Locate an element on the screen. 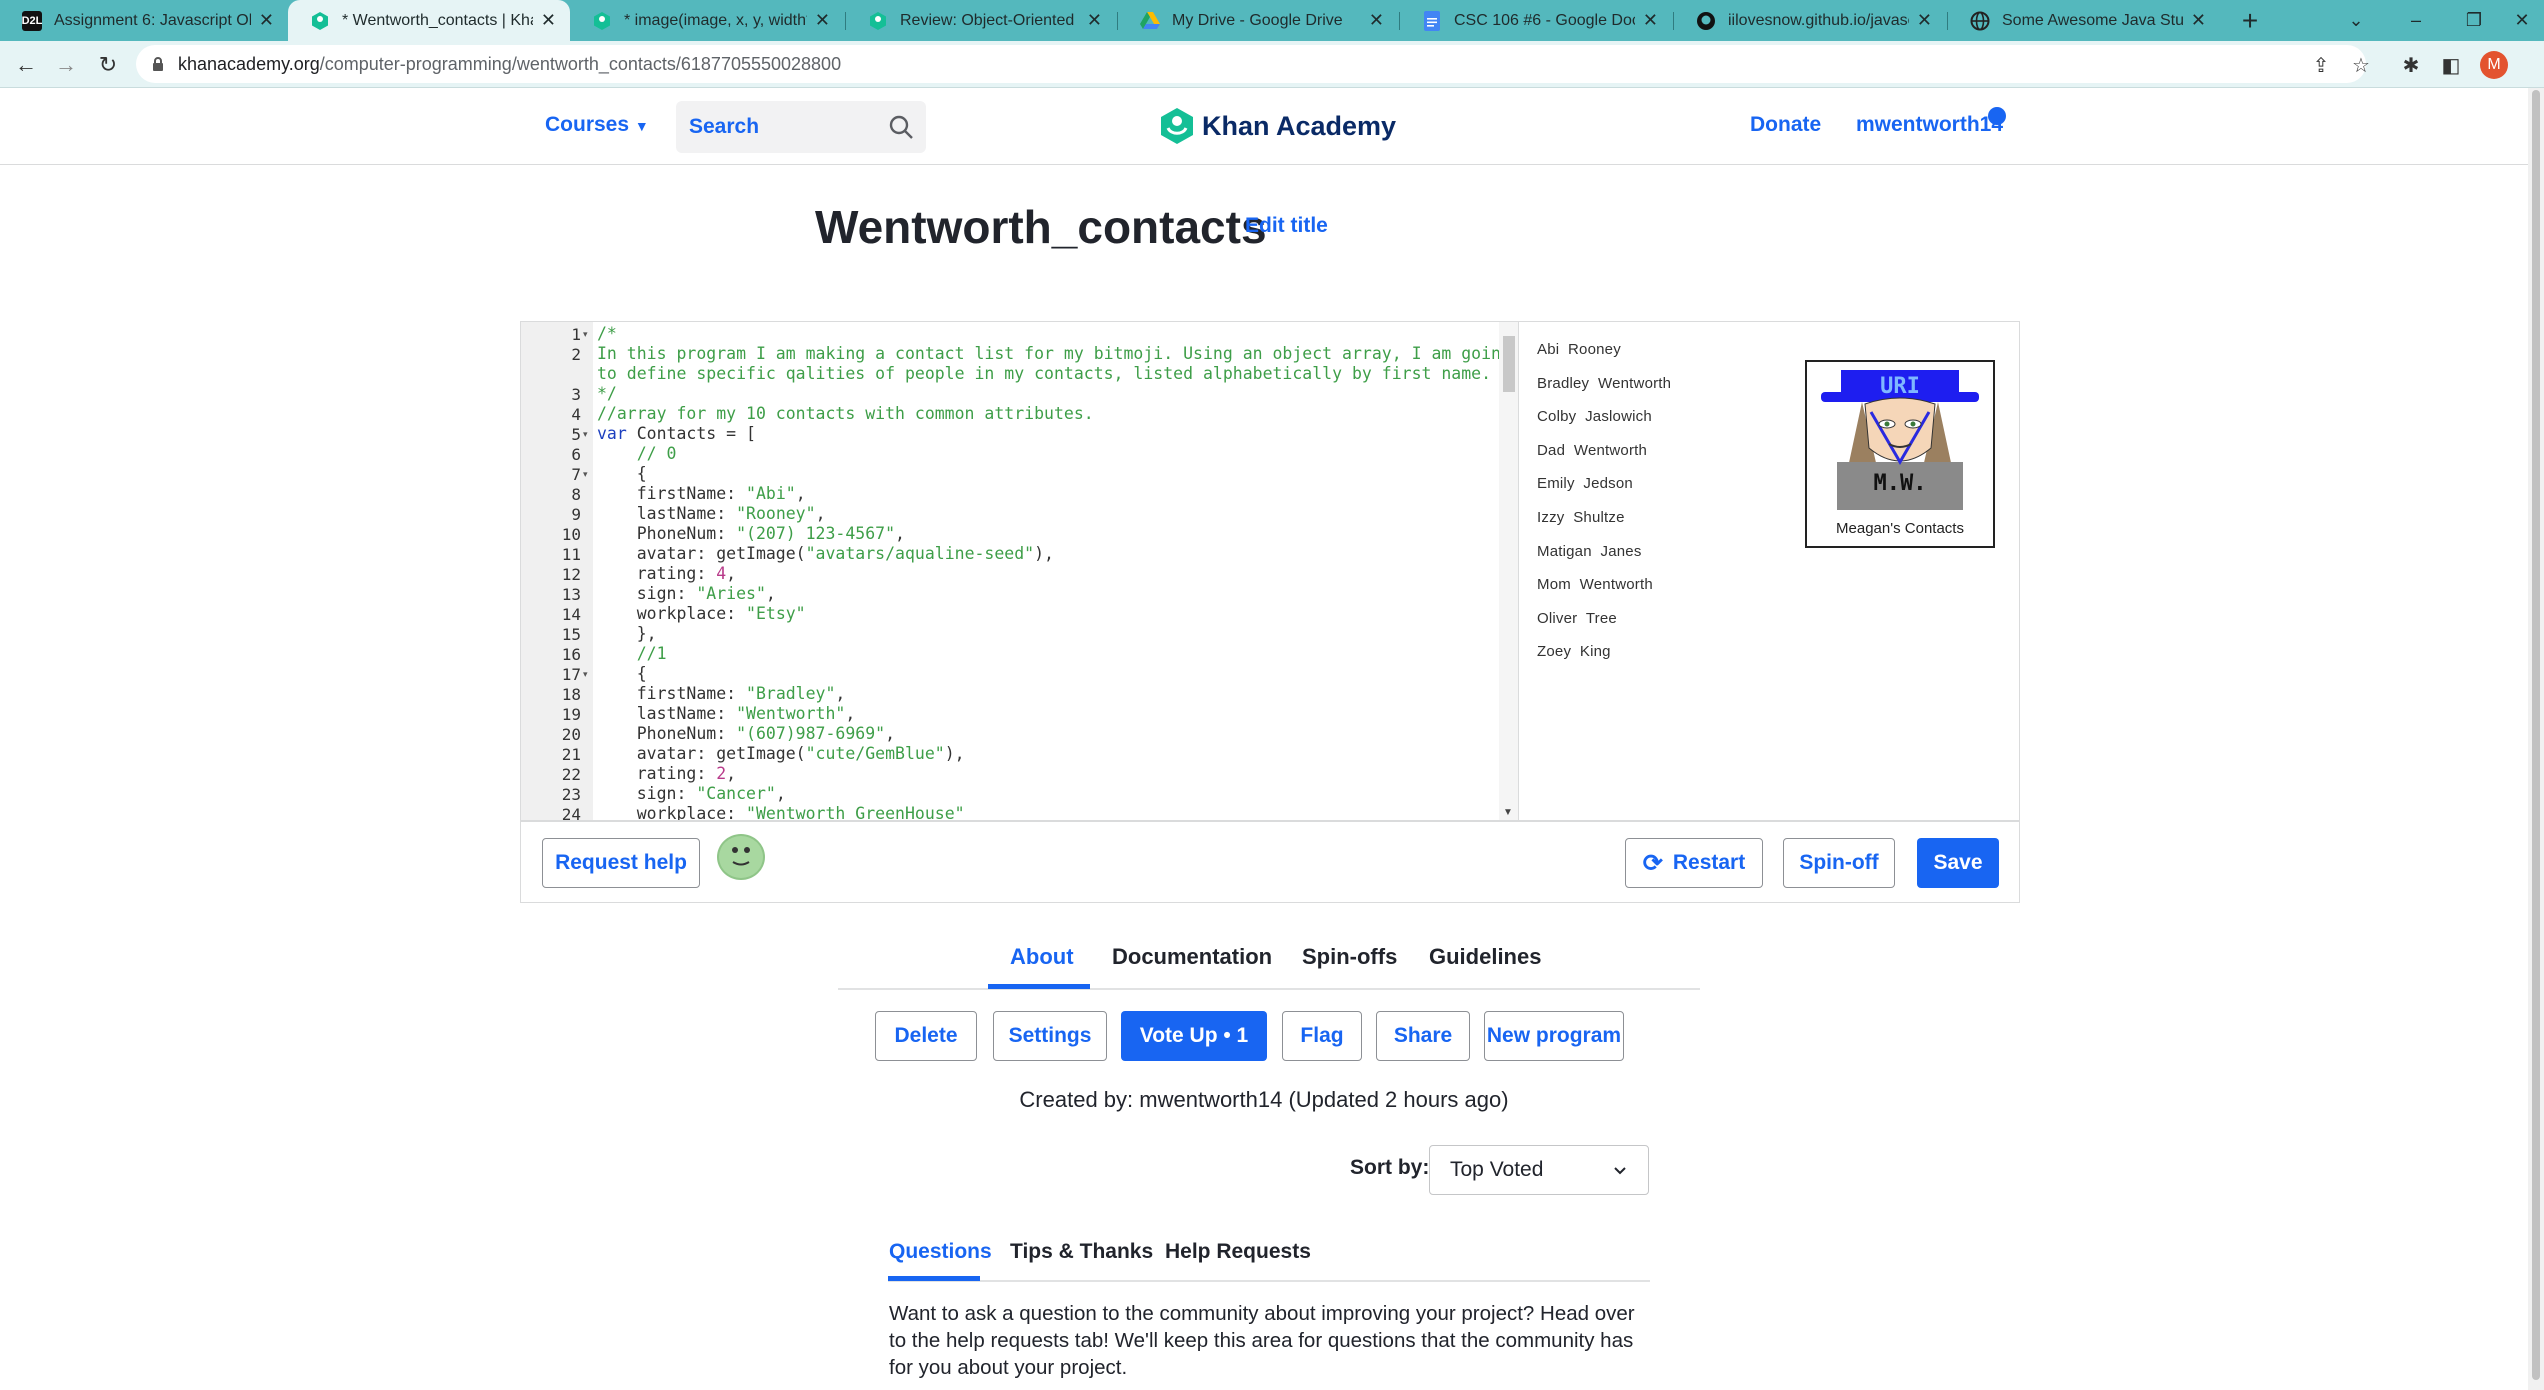  sort-label: Sort by: is located at coordinates (1390, 1167).